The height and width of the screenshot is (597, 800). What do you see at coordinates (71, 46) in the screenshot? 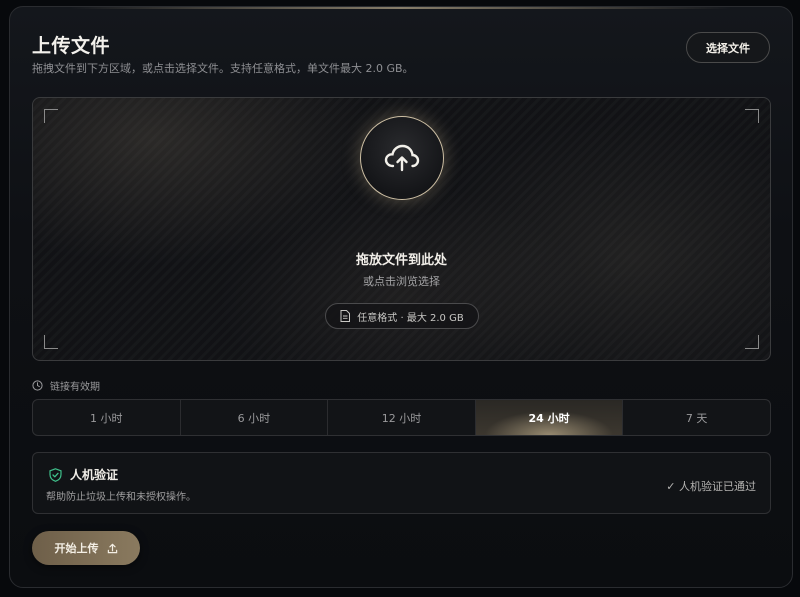
I see `page-title: 上传文件` at bounding box center [71, 46].